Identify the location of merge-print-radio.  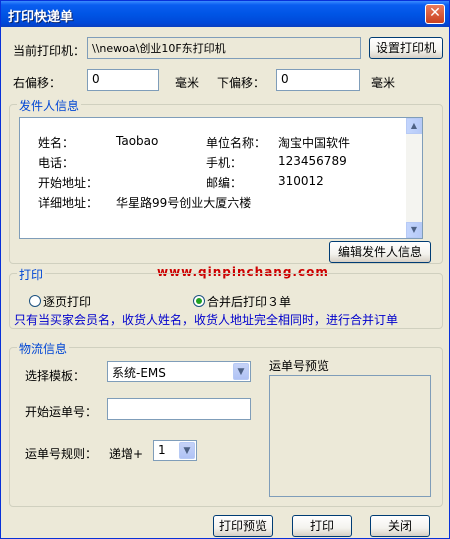
(199, 301).